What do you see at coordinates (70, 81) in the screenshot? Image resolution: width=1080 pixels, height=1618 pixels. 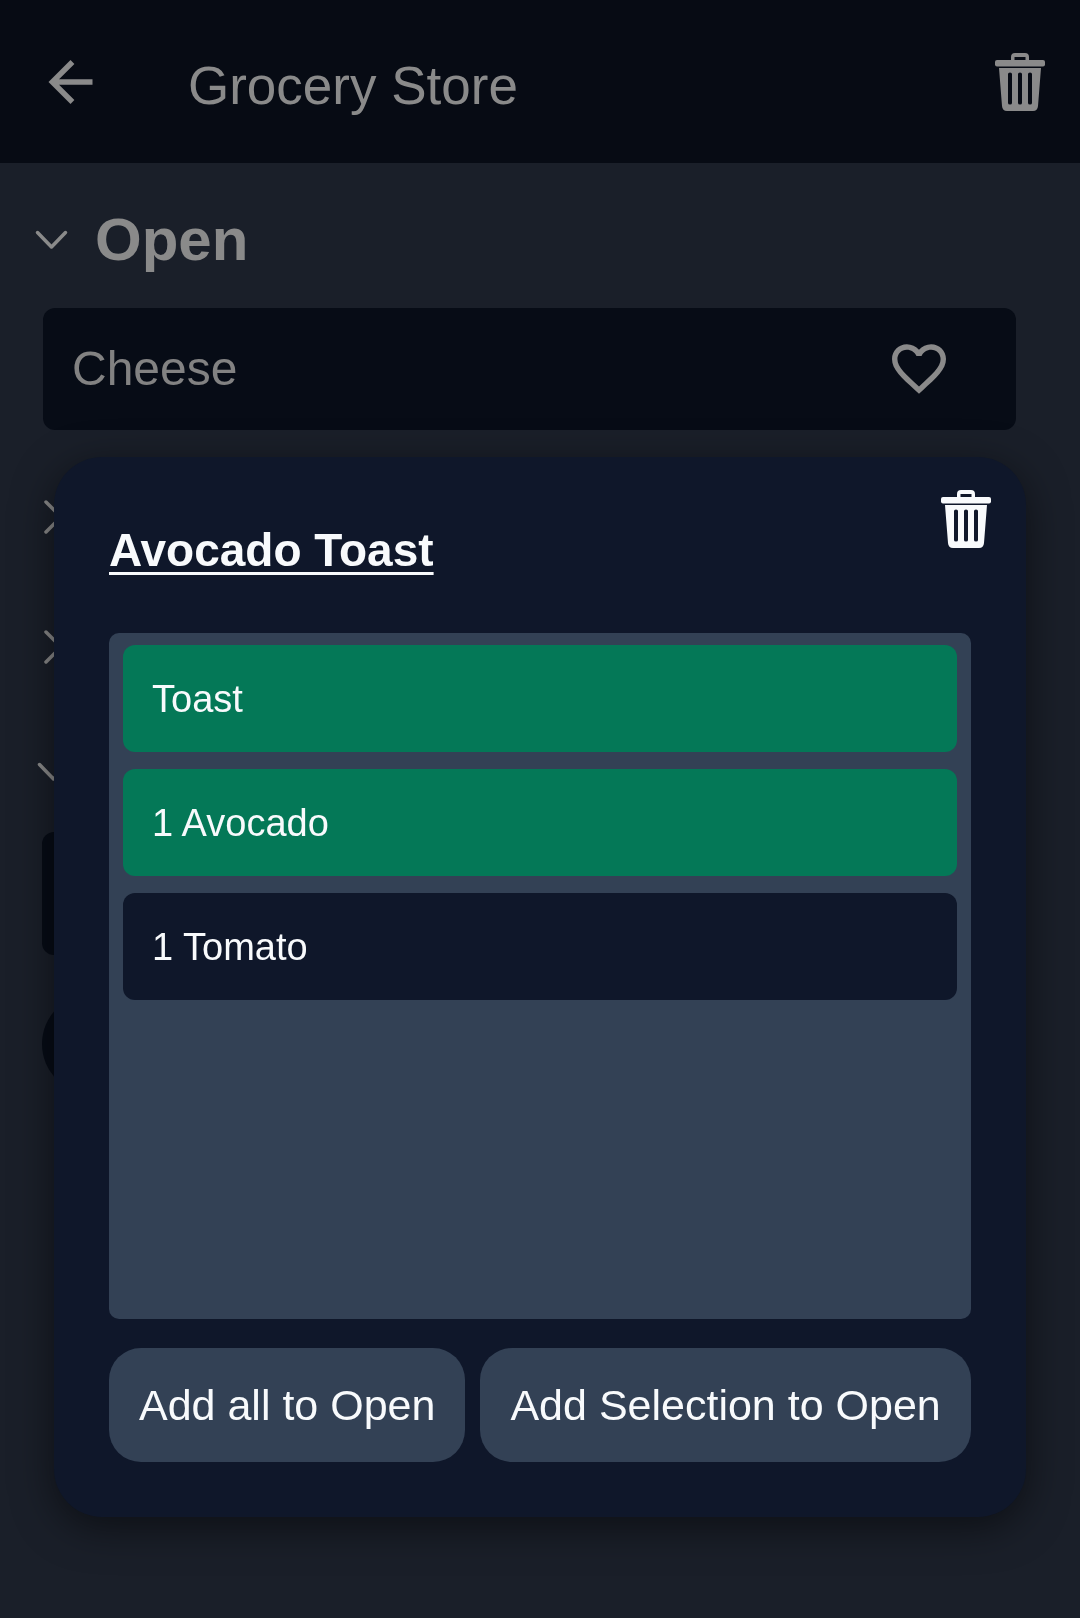 I see `back-arrow-icon` at bounding box center [70, 81].